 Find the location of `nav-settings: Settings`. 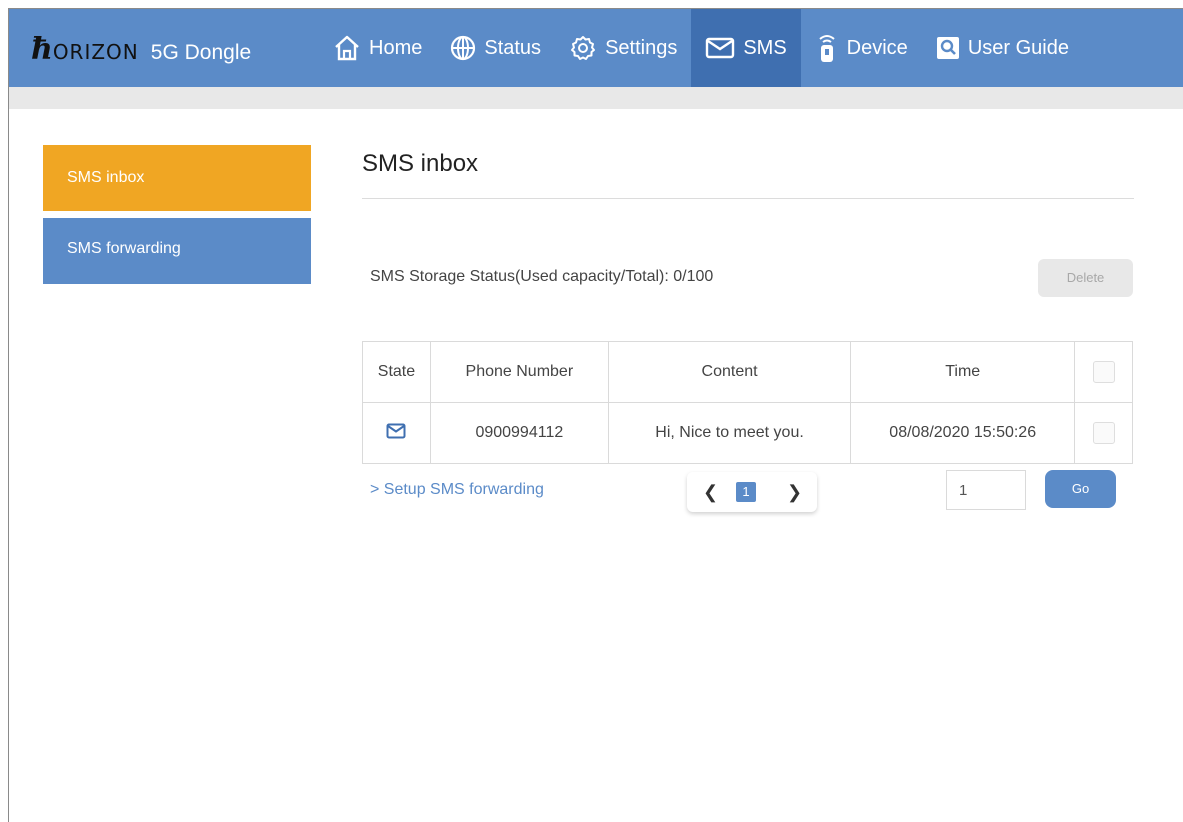

nav-settings: Settings is located at coordinates (623, 48).